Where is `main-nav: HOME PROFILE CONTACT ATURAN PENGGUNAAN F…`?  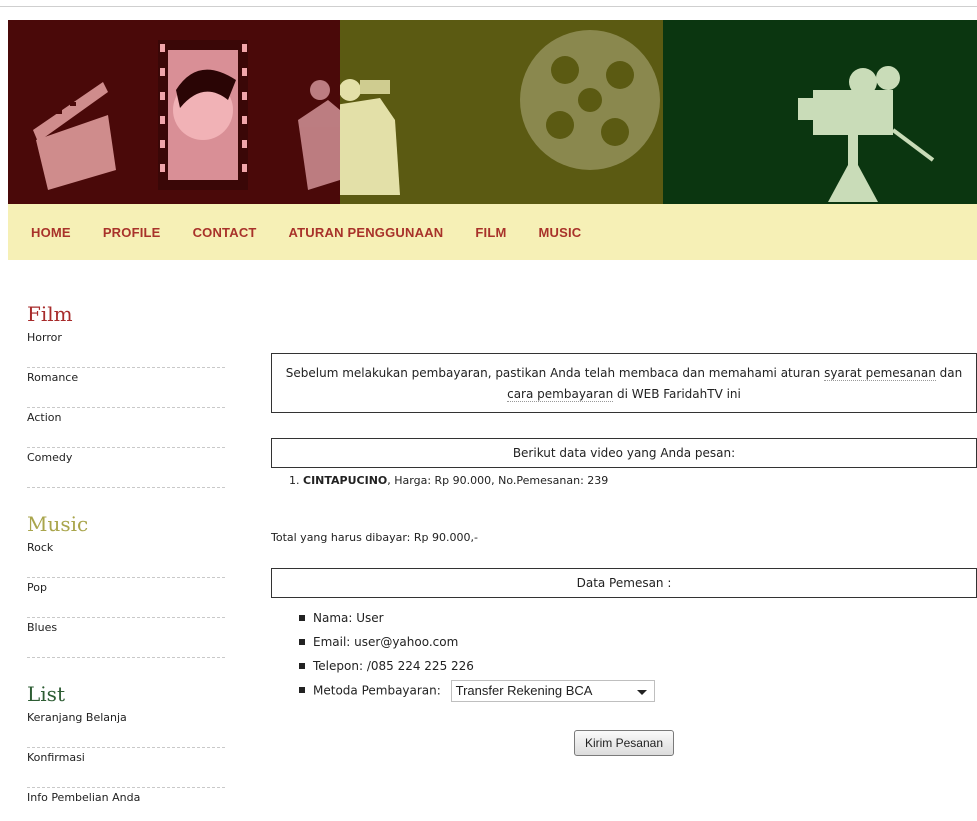
main-nav: HOME PROFILE CONTACT ATURAN PENGGUNAAN F… is located at coordinates (492, 232).